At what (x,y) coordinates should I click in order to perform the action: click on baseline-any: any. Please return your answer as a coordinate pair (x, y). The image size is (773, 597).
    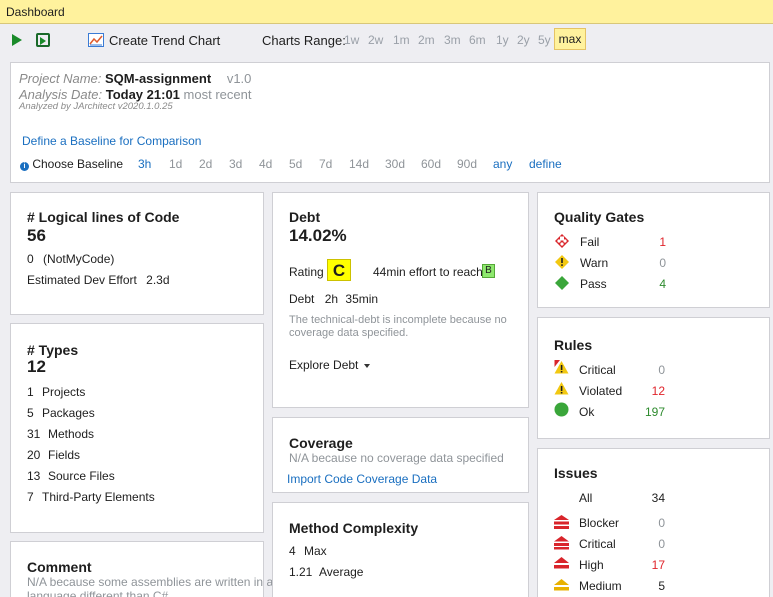
    Looking at the image, I should click on (502, 164).